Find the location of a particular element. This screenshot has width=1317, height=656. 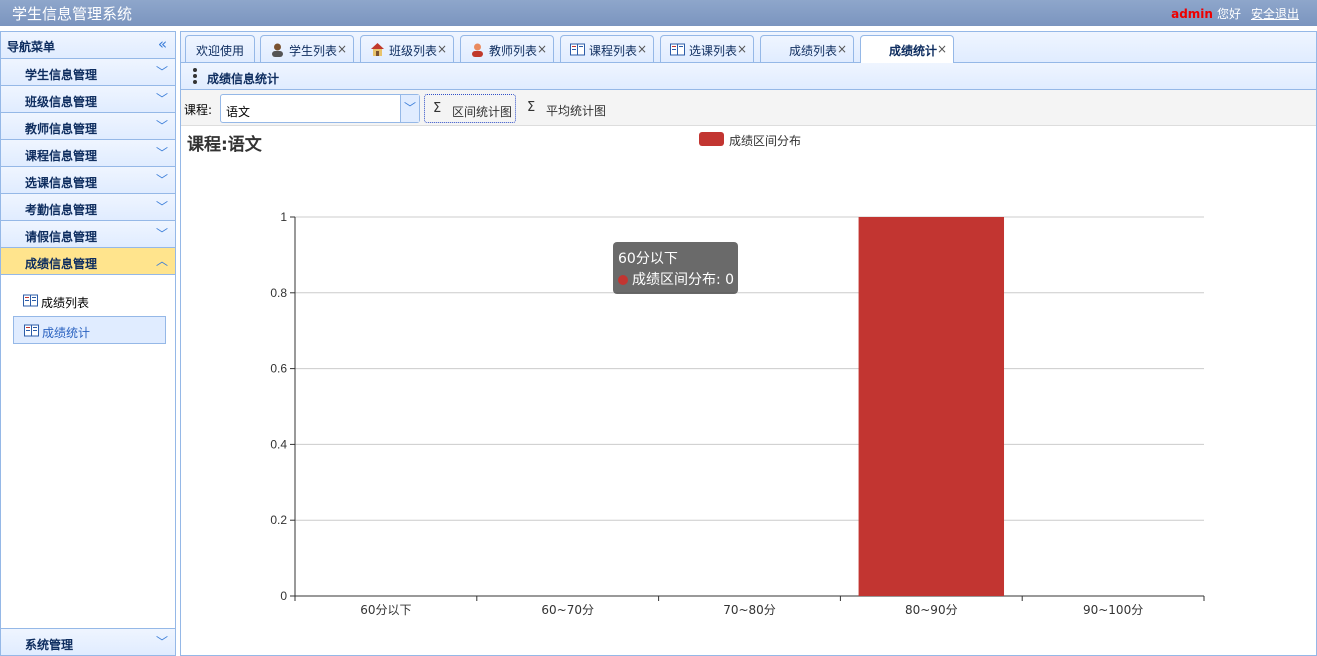

user-area: admin 您好 安全退出 is located at coordinates (1235, 13).